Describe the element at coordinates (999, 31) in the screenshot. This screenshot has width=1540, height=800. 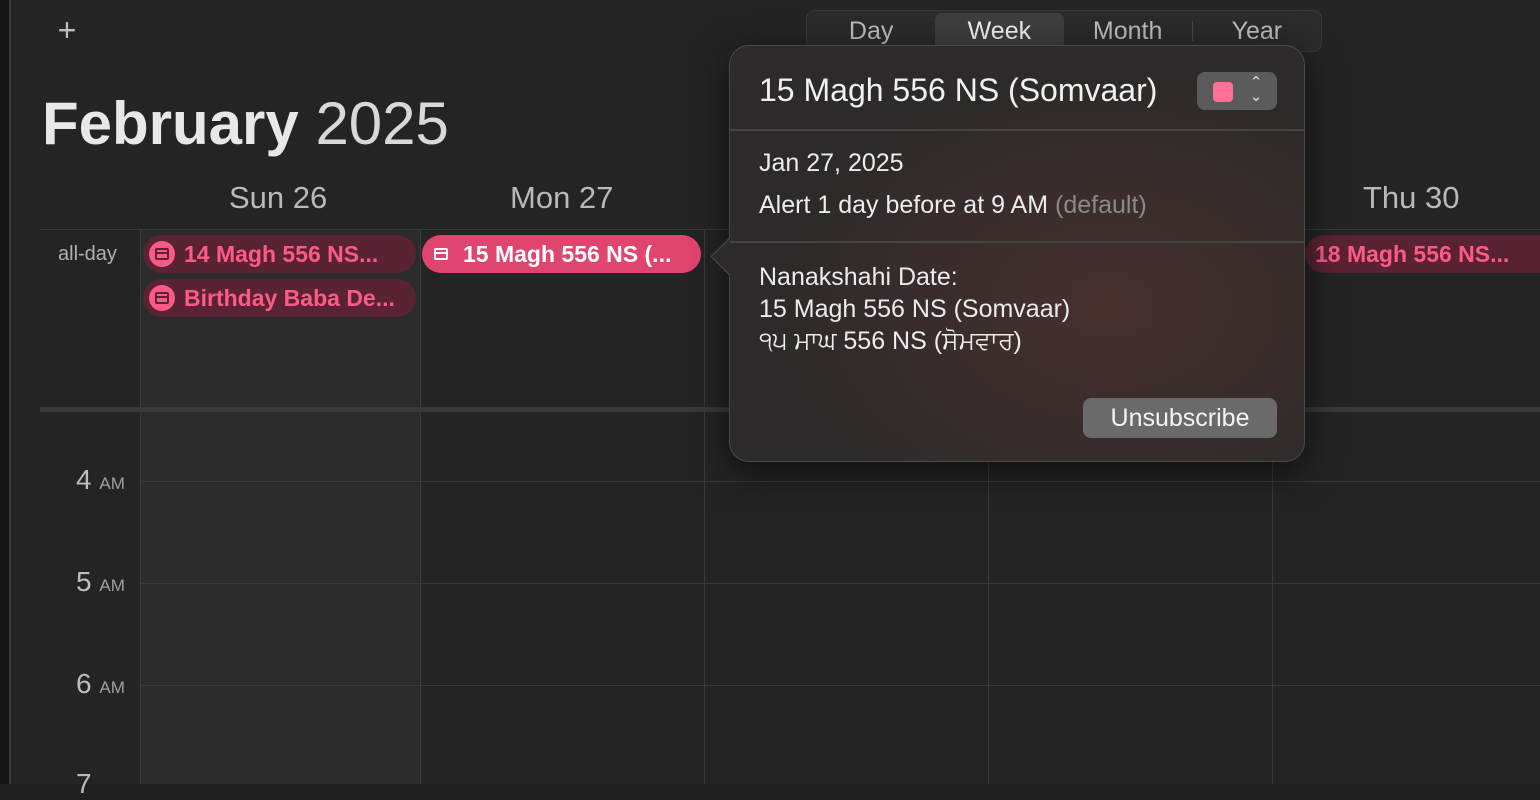
I see `view-week-tab: Week` at that location.